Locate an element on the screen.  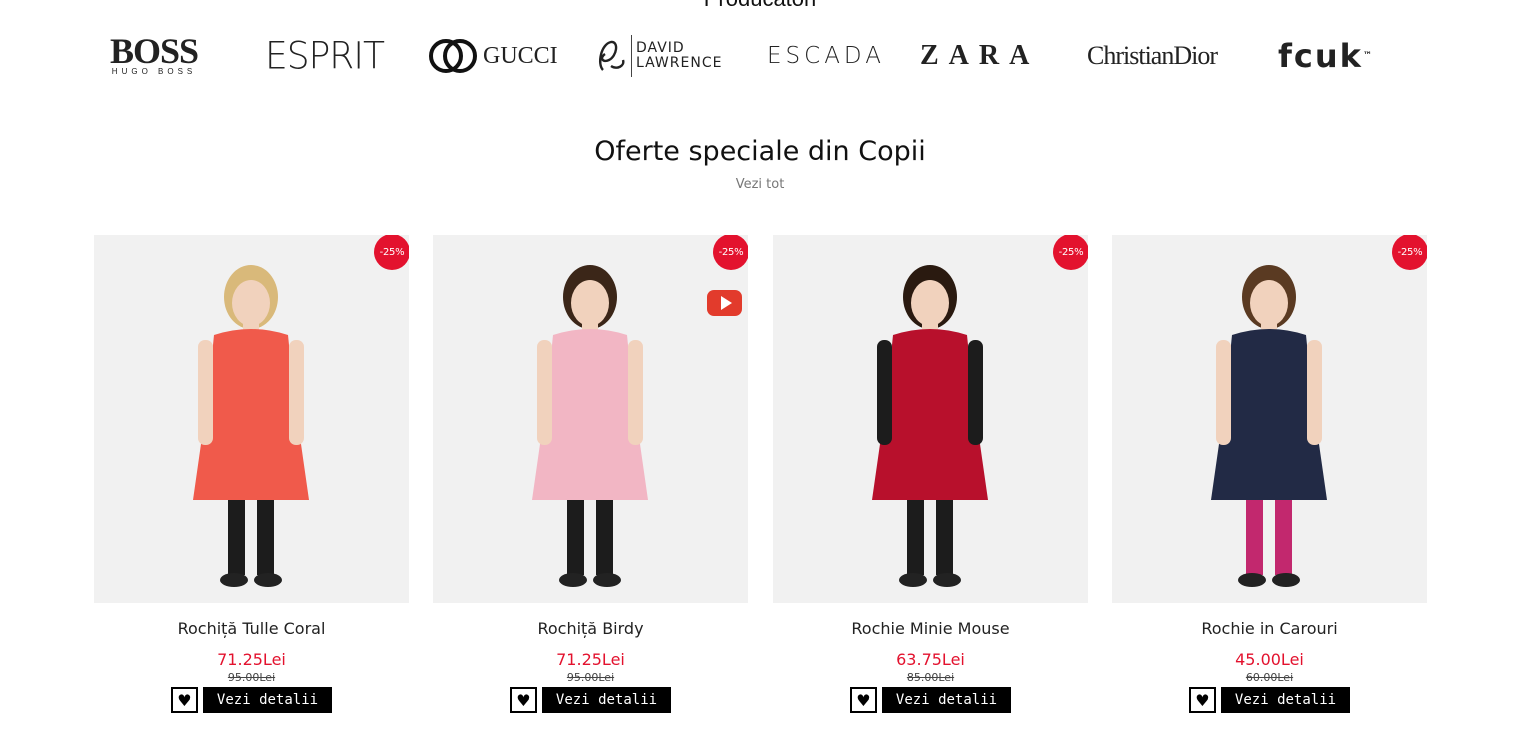
product-name: Rochie Minie Mouse is located at coordinates (930, 628).